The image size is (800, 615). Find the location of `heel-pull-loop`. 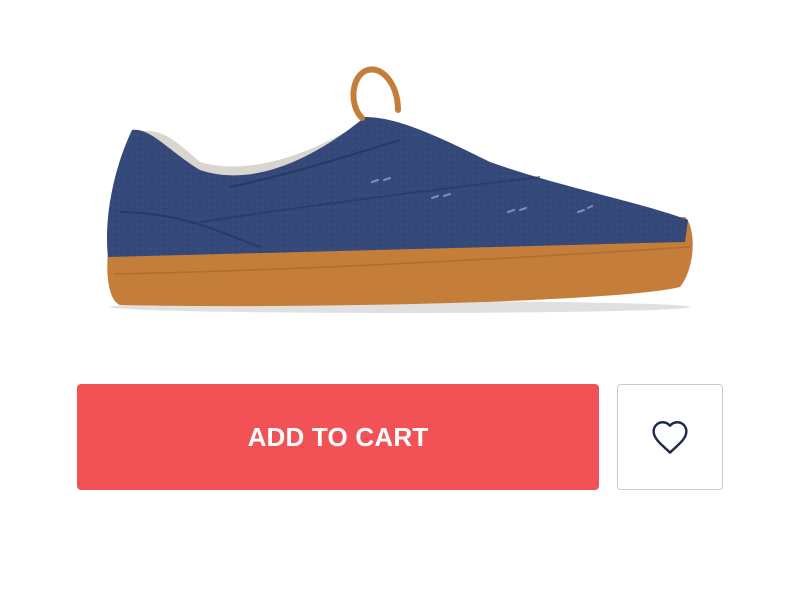

heel-pull-loop is located at coordinates (375, 93).